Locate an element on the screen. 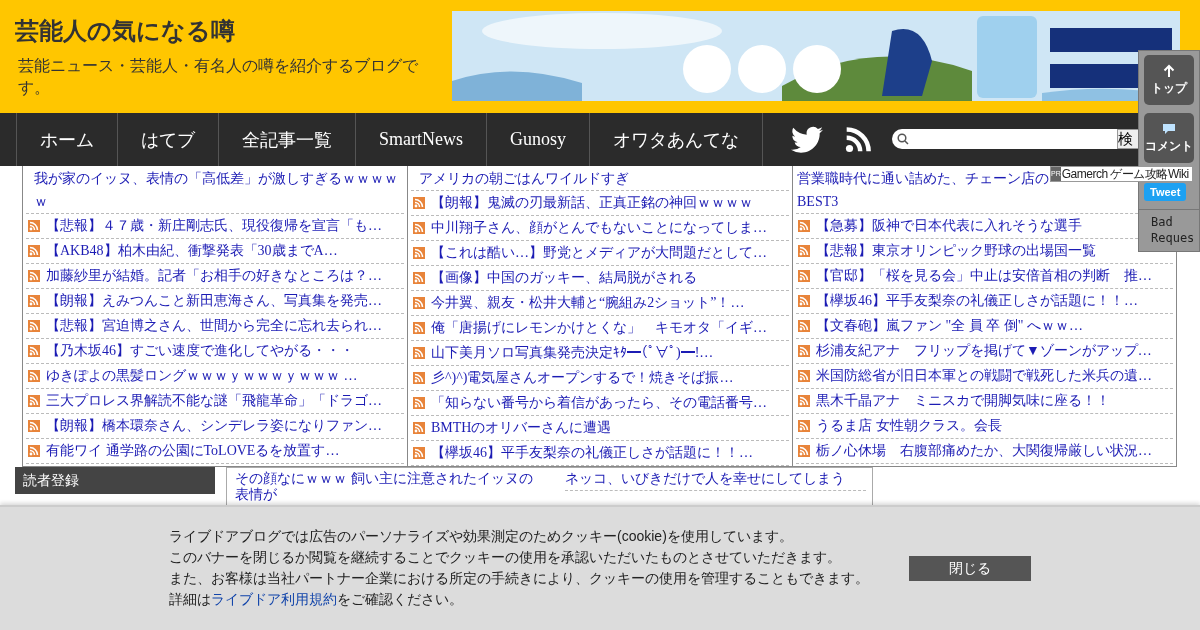  speech-bubble-icon is located at coordinates (1169, 128).